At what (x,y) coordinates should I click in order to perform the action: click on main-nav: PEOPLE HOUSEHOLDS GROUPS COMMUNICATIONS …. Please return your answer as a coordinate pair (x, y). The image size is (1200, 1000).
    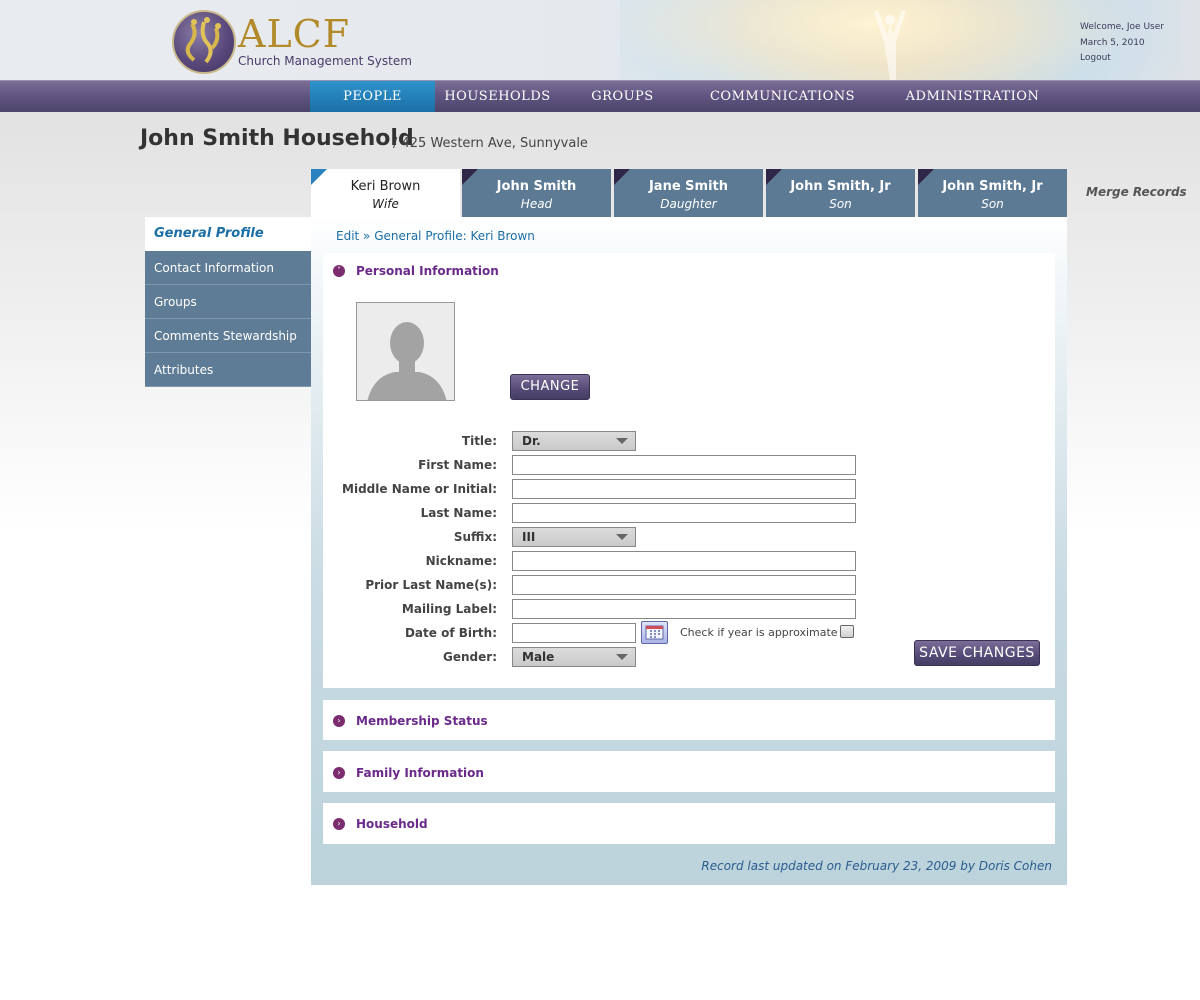
    Looking at the image, I should click on (600, 96).